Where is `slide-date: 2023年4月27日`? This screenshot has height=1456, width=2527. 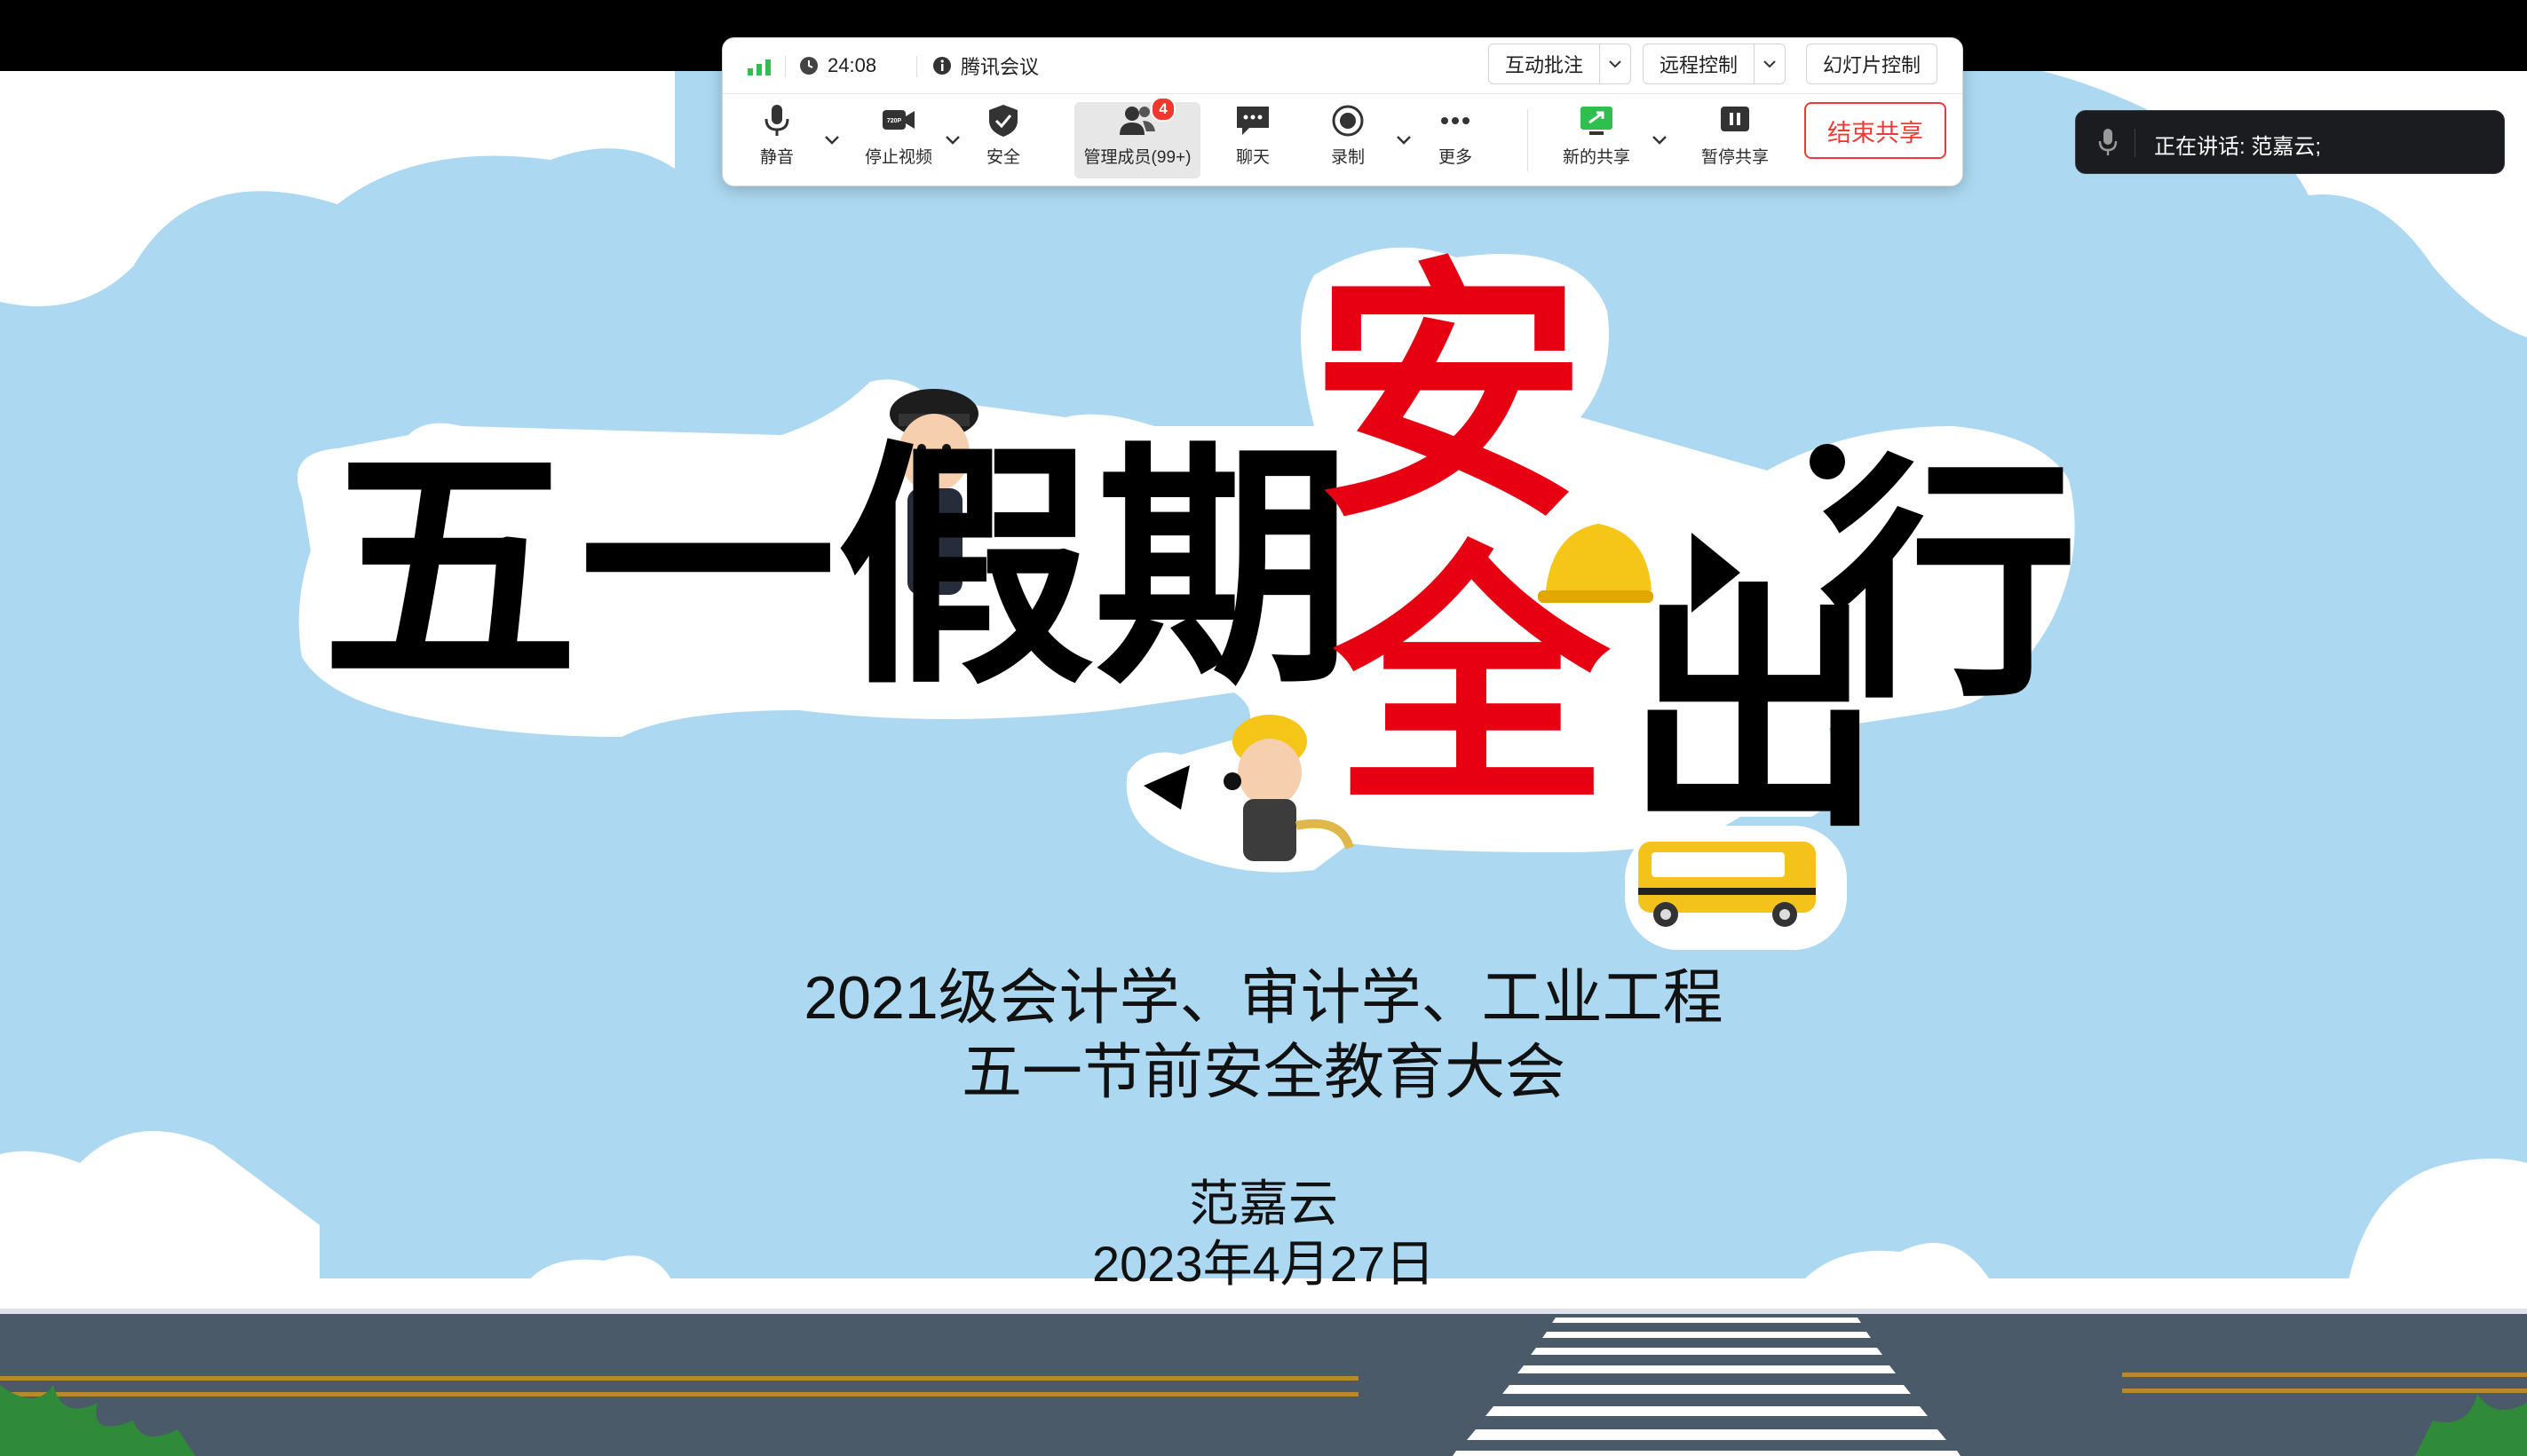 slide-date: 2023年4月27日 is located at coordinates (1263, 1264).